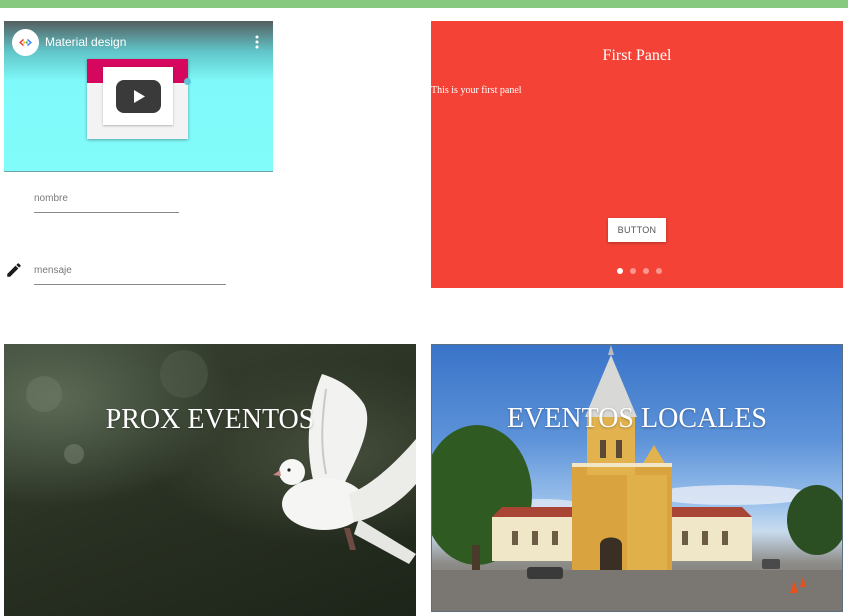 The height and width of the screenshot is (616, 848). I want to click on video-title: Material design, so click(85, 42).